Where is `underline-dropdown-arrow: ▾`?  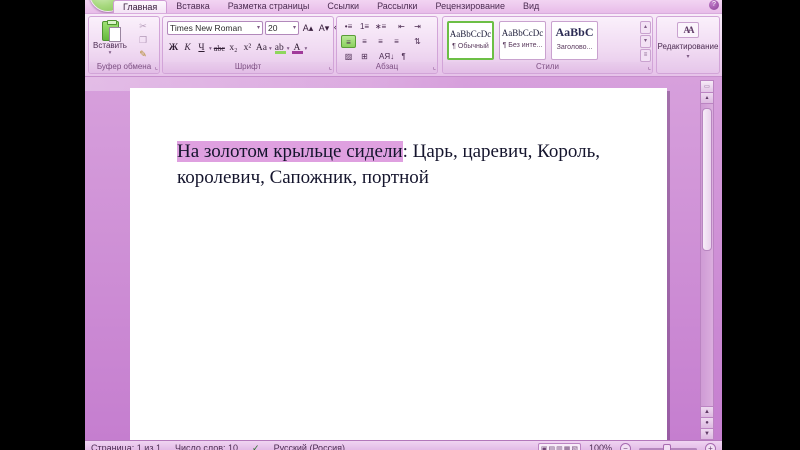 underline-dropdown-arrow: ▾ is located at coordinates (210, 49).